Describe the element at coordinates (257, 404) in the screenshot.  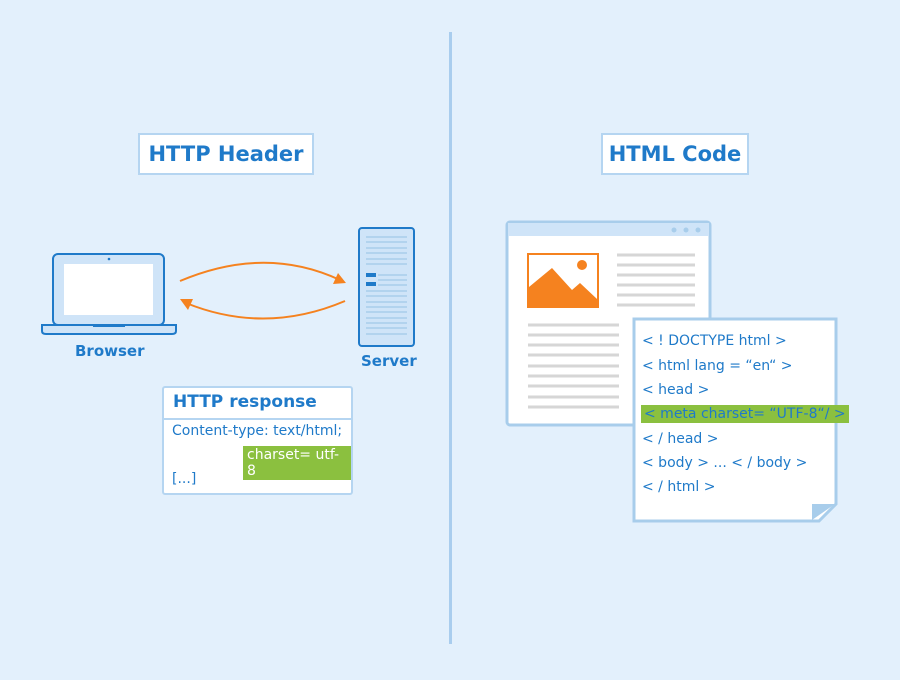
I see `http-response-title: HTTP response` at that location.